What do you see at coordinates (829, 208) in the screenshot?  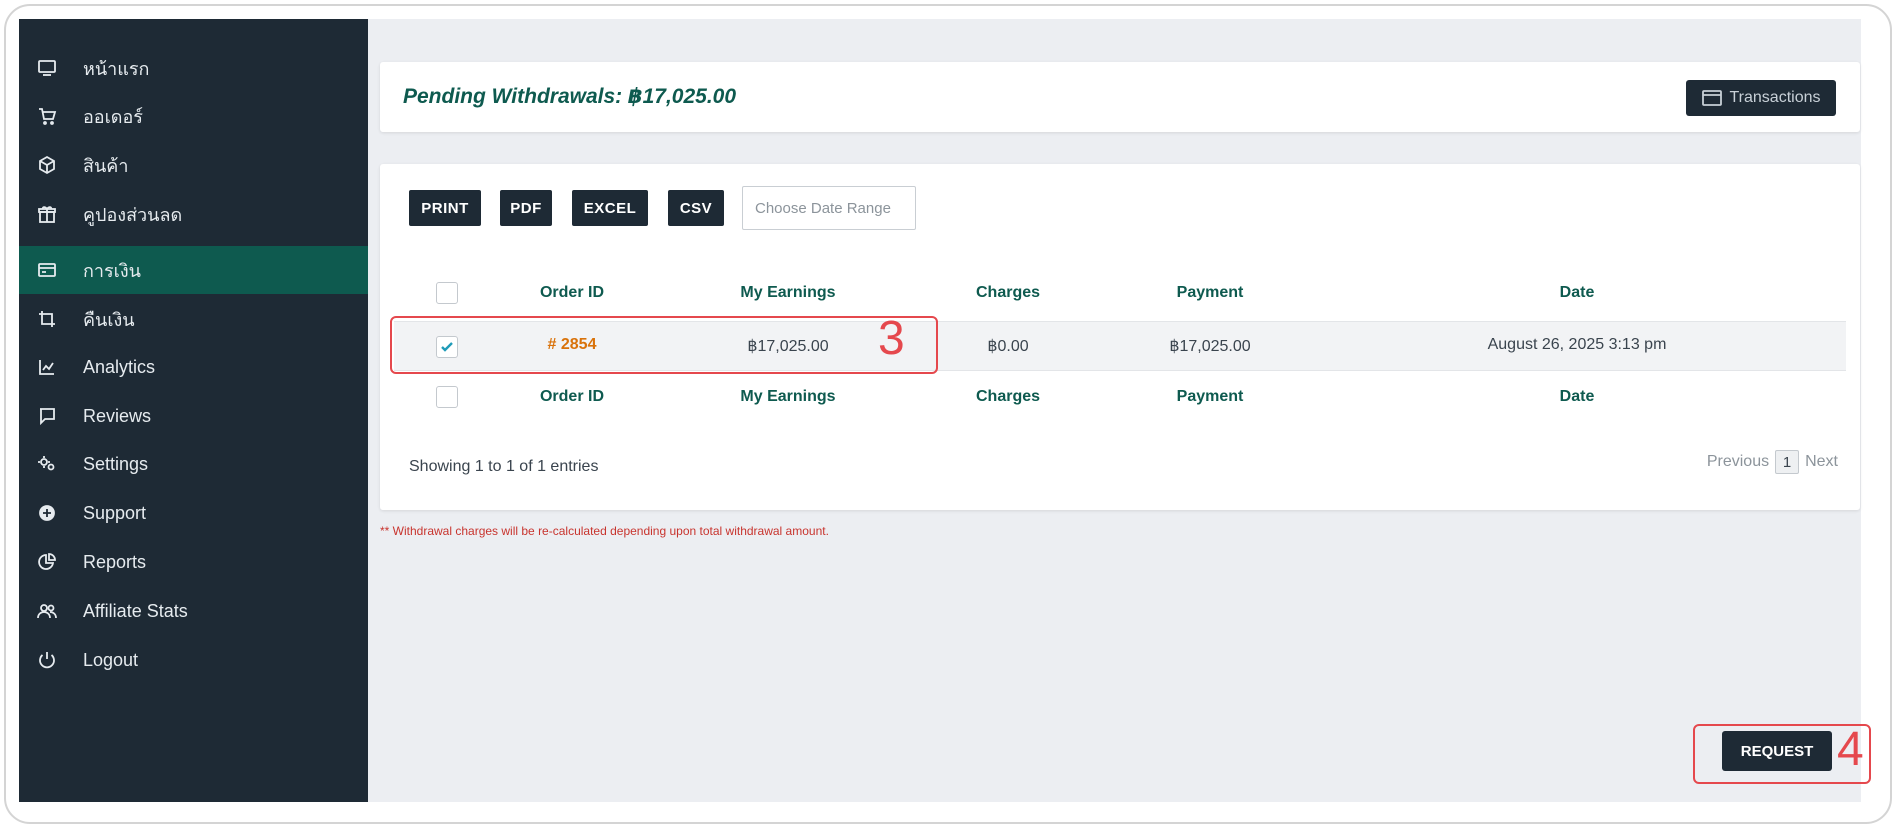 I see `date-range-input` at bounding box center [829, 208].